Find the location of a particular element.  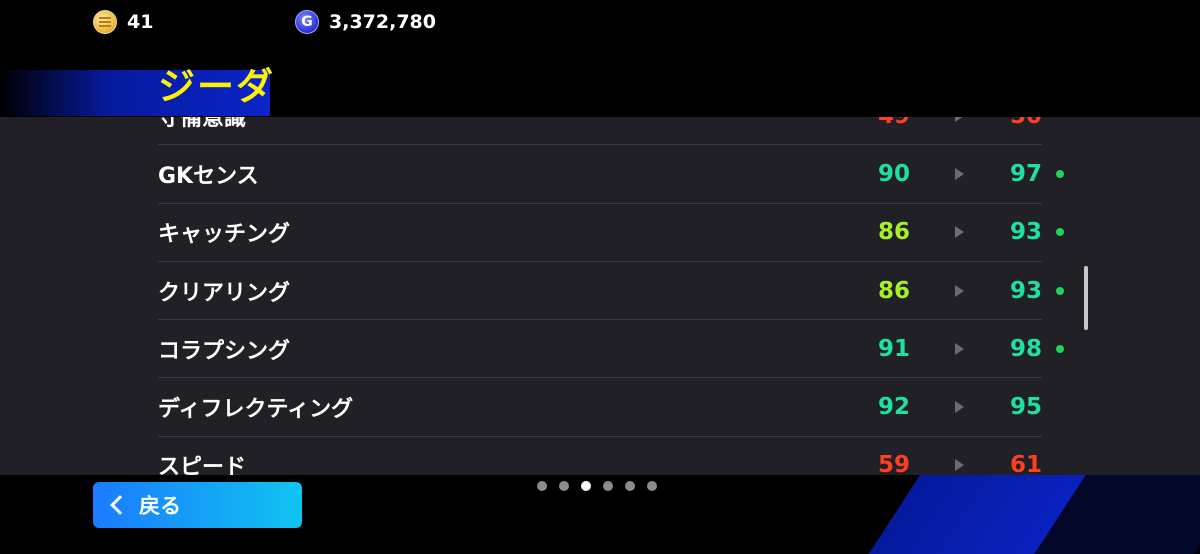

player-name: ジーダ is located at coordinates (216, 86).